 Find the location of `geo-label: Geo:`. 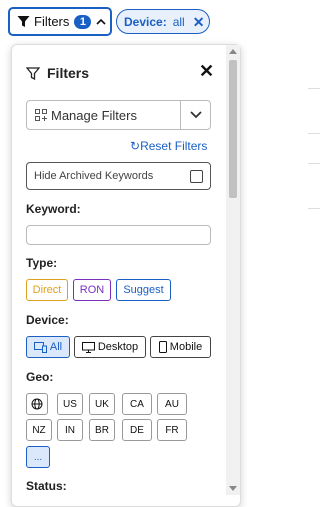

geo-label: Geo: is located at coordinates (40, 377).